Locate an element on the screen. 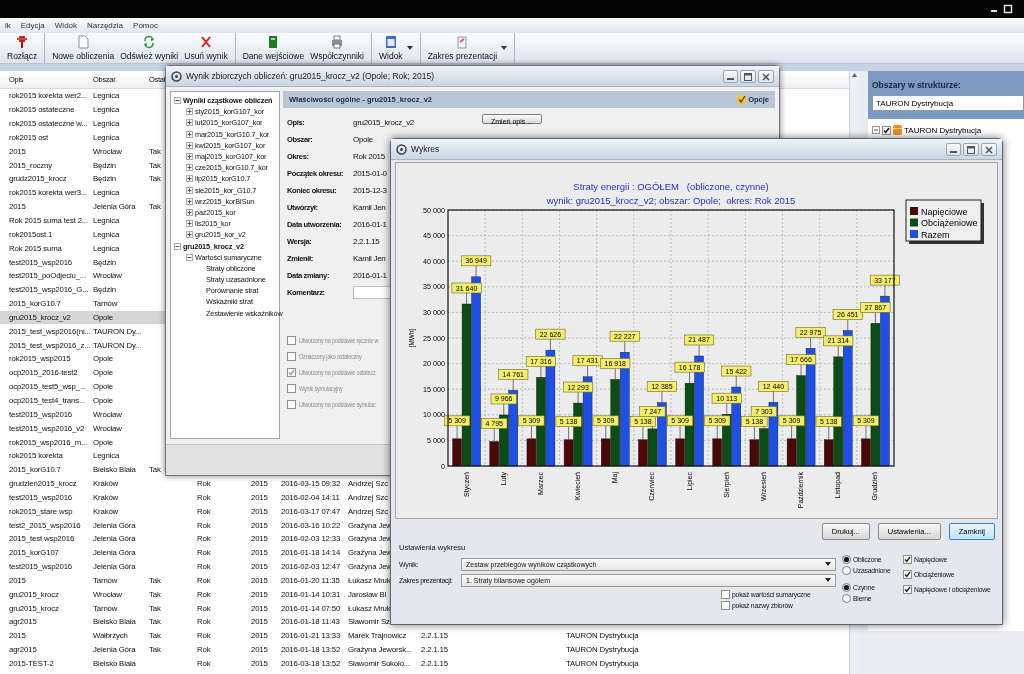 The width and height of the screenshot is (1024, 674). toolbar-button: Współczynniki is located at coordinates (337, 48).